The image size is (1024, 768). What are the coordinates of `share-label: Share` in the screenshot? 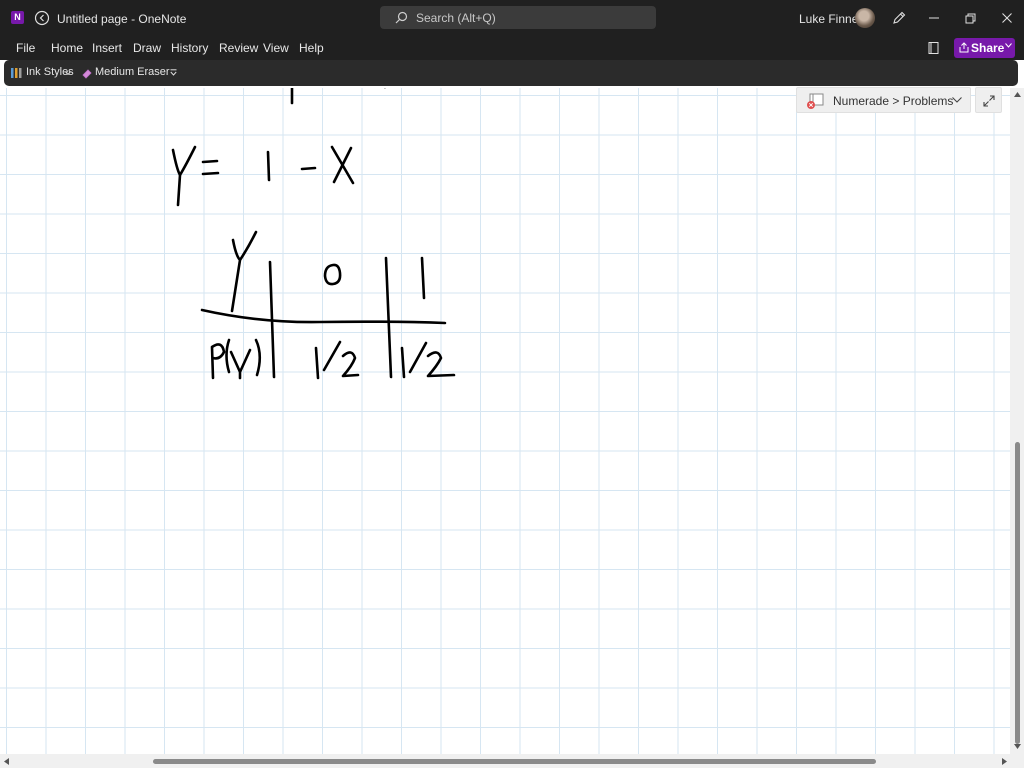 It's located at (988, 48).